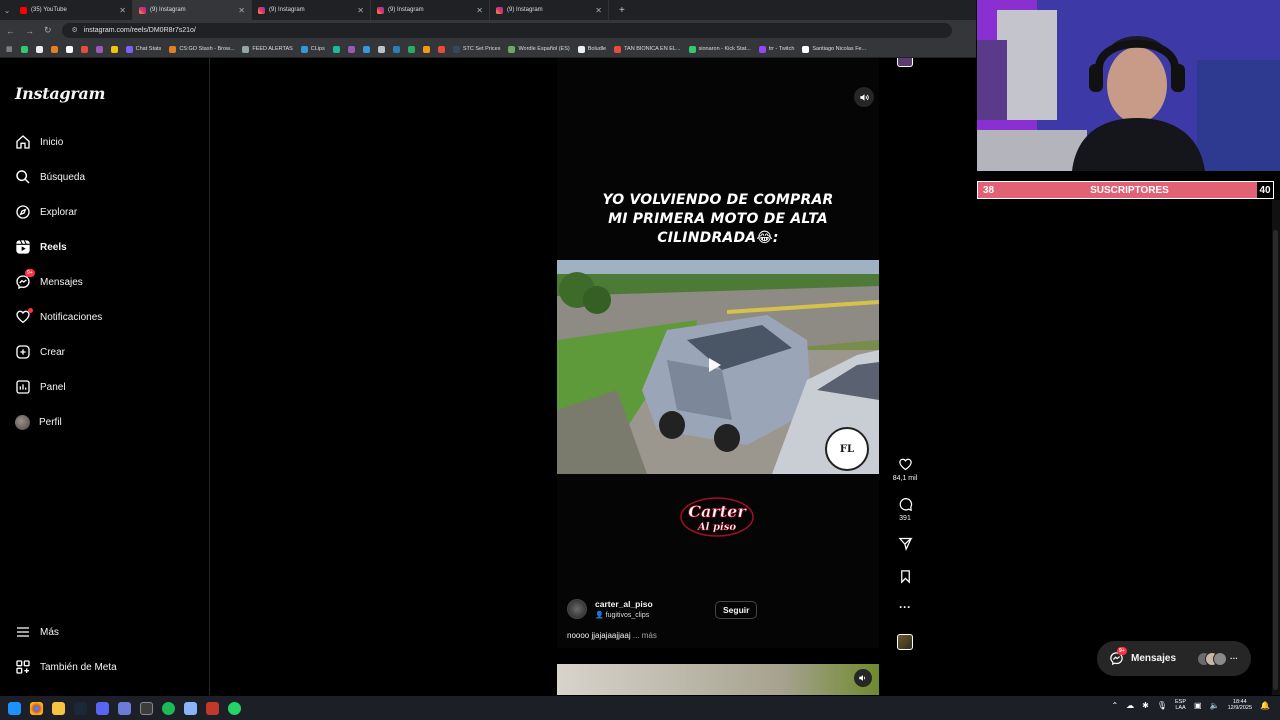  Describe the element at coordinates (58, 708) in the screenshot. I see `file-explorer-icon` at that location.